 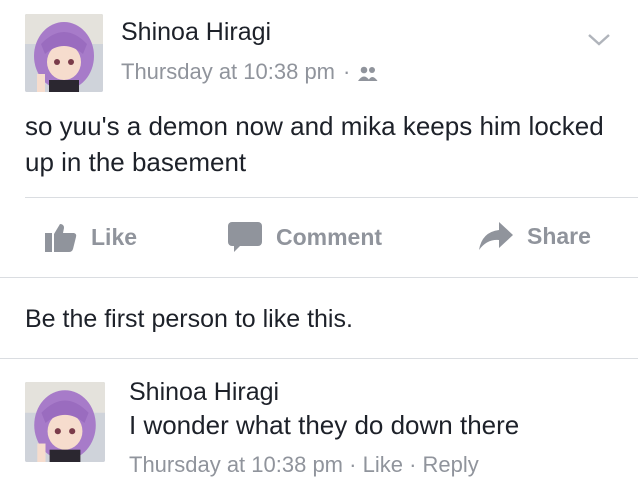 What do you see at coordinates (204, 392) in the screenshot?
I see `comment-author-name: Shinoa Hiragi` at bounding box center [204, 392].